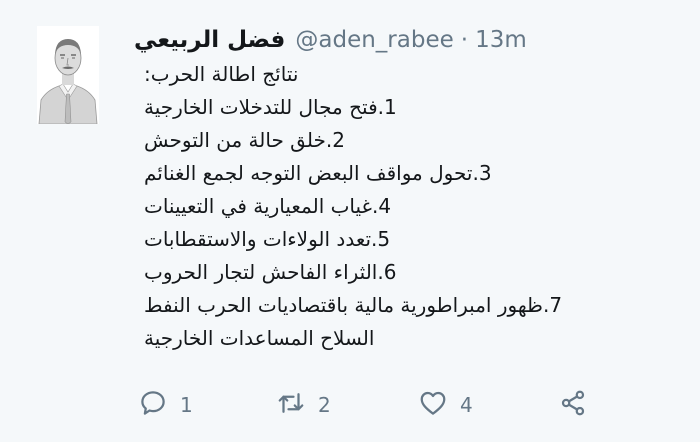  What do you see at coordinates (364, 405) in the screenshot?
I see `tweet-actions: 1 2 4` at bounding box center [364, 405].